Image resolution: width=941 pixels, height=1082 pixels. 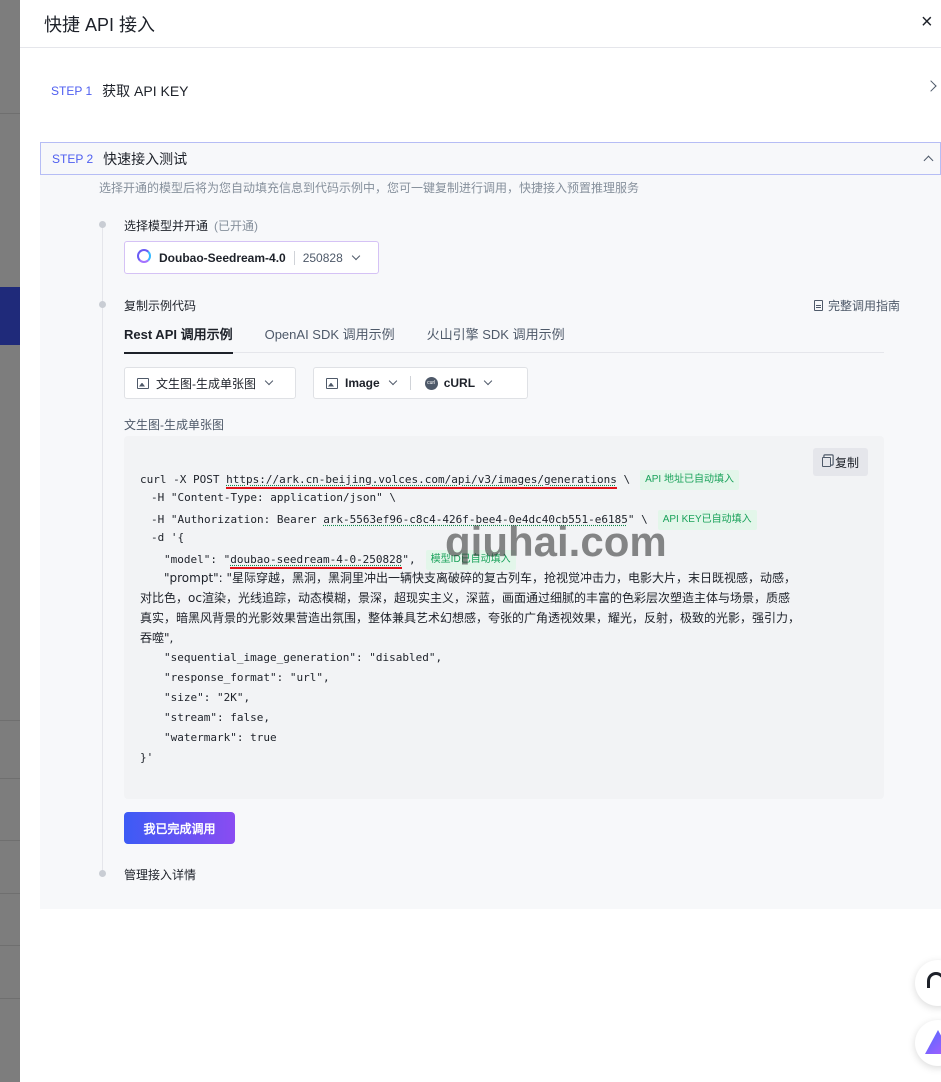 I want to click on code-text: ",, so click(x=409, y=559).